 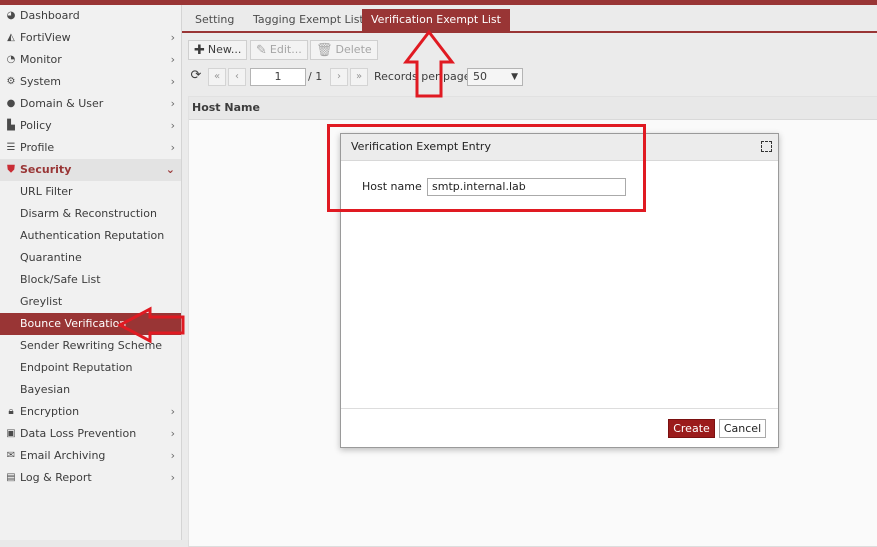 What do you see at coordinates (429, 63) in the screenshot?
I see `up-arrow-annotation` at bounding box center [429, 63].